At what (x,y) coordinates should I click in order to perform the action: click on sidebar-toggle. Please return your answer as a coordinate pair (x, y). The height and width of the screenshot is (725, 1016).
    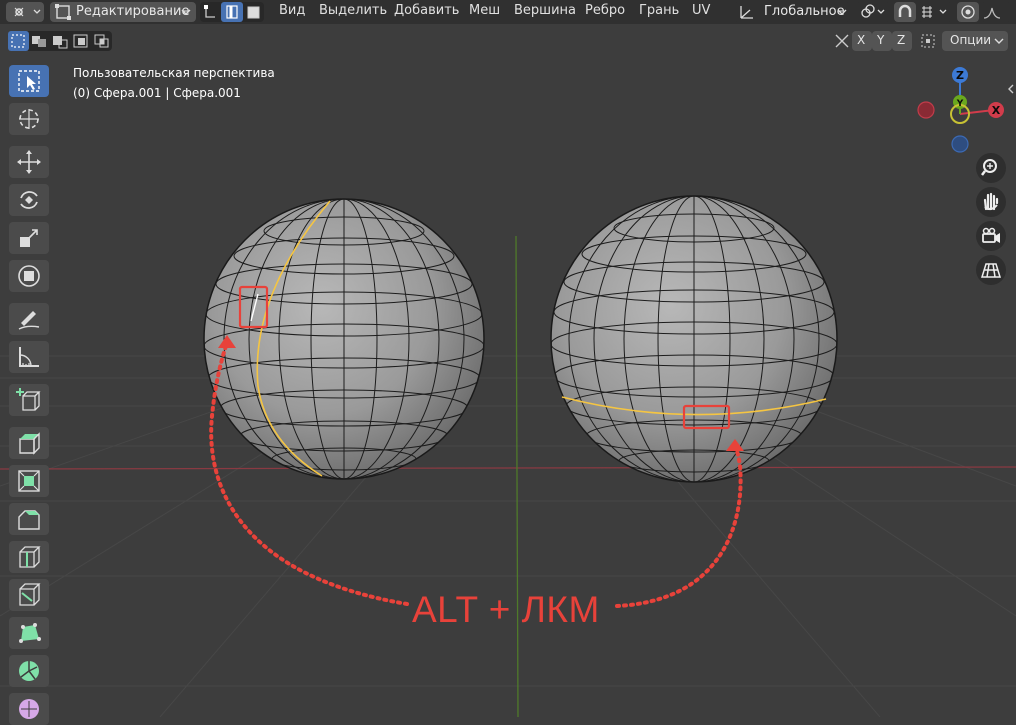
    Looking at the image, I should click on (1011, 89).